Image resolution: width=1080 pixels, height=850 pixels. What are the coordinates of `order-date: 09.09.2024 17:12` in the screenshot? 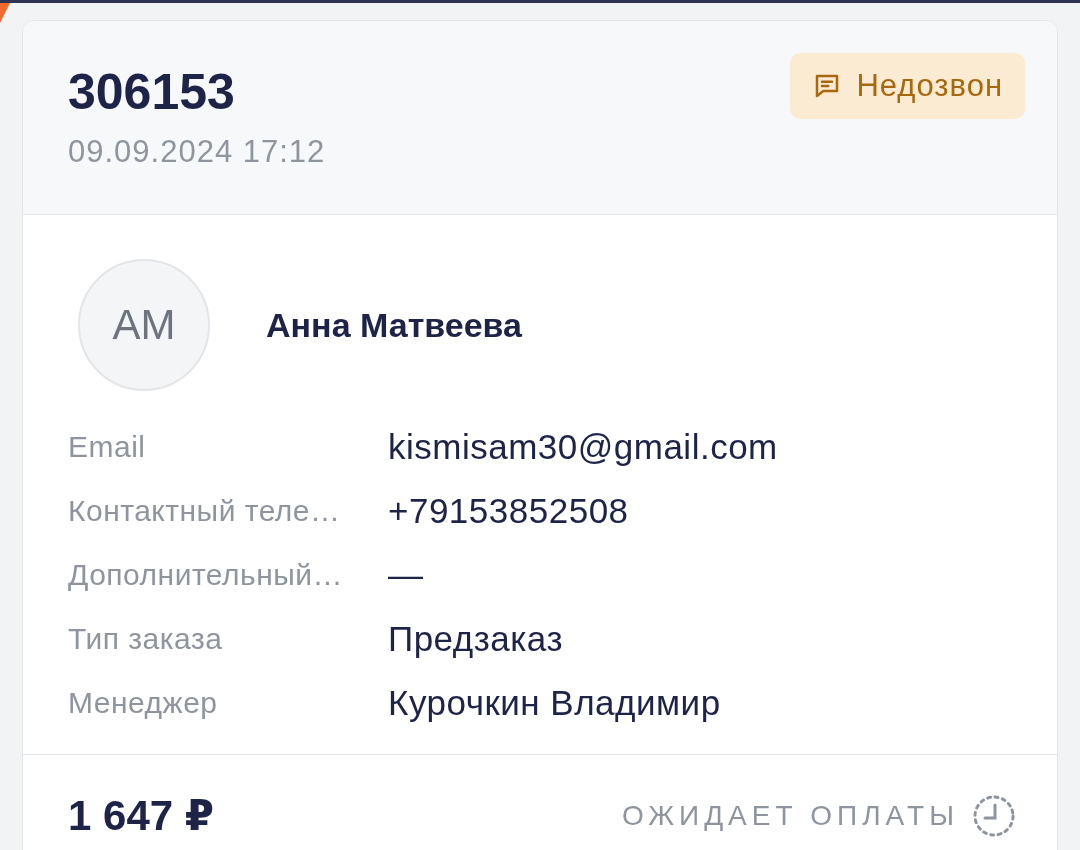 It's located at (197, 152).